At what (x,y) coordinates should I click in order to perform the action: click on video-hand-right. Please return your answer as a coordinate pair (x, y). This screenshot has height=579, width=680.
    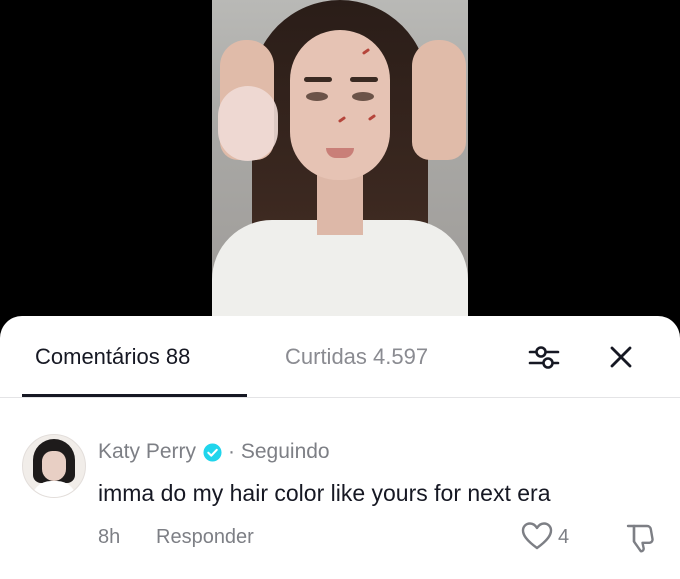
    Looking at the image, I should click on (439, 100).